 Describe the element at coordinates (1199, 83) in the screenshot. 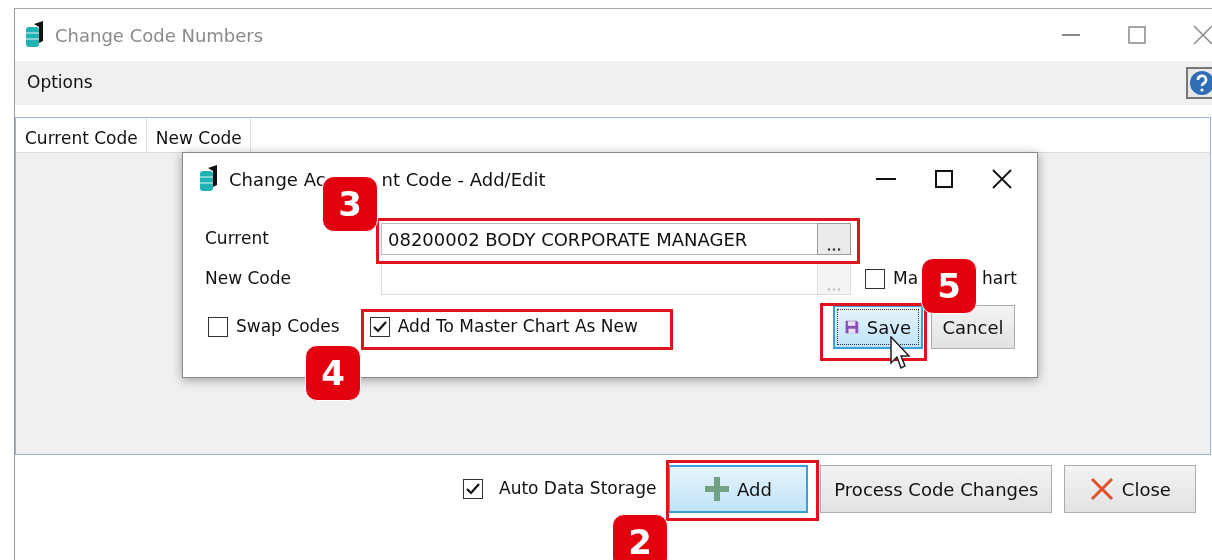

I see `help-button` at that location.